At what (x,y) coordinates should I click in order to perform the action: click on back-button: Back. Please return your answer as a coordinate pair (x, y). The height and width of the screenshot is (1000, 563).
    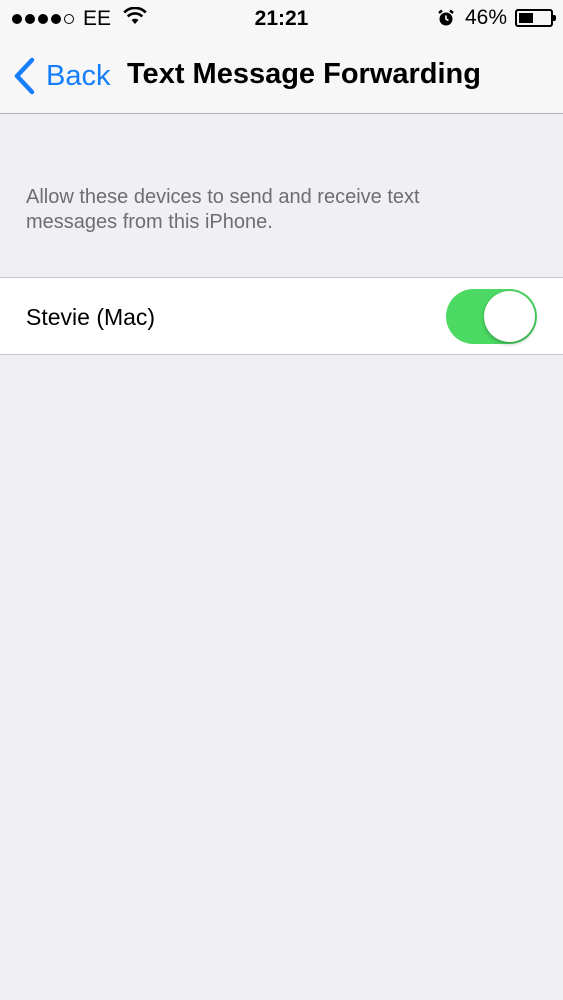
    Looking at the image, I should click on (61, 76).